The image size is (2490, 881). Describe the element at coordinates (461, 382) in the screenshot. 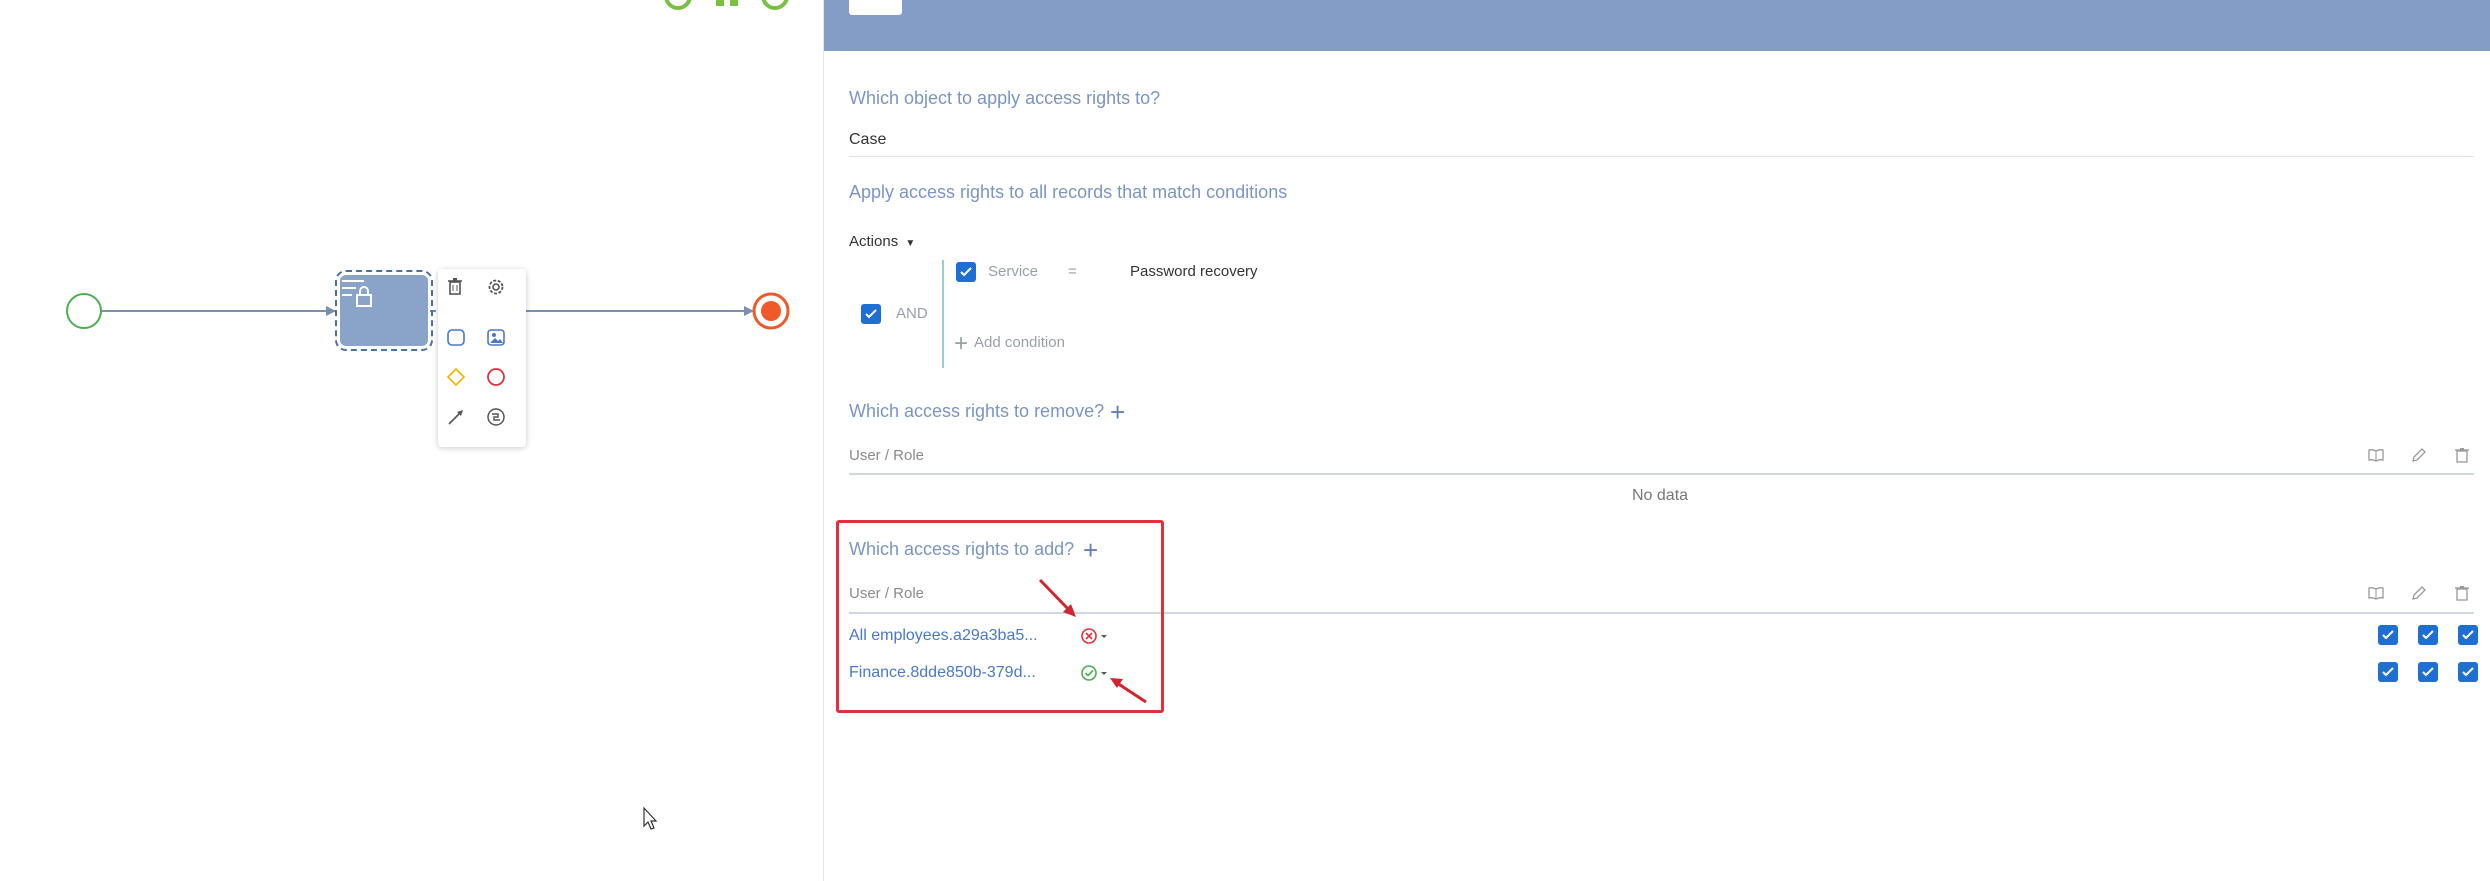

I see `gateway-icon` at that location.